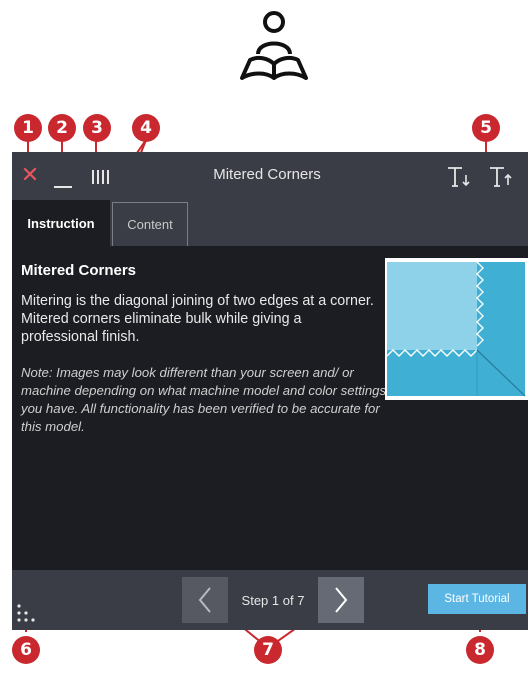 The width and height of the screenshot is (528, 676). Describe the element at coordinates (477, 599) in the screenshot. I see `start-tutorial-button: Start Tutorial` at that location.